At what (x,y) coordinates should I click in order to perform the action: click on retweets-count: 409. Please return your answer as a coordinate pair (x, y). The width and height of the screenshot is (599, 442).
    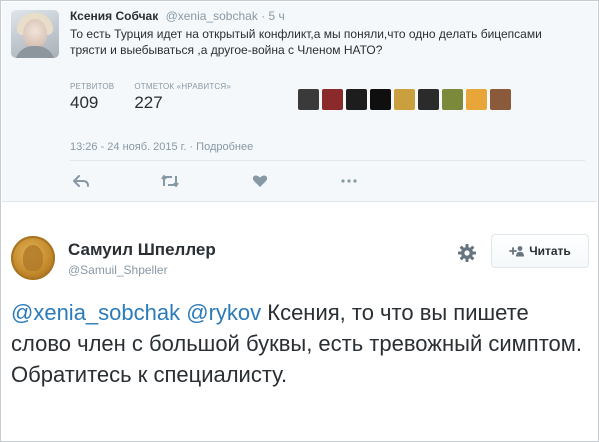
    Looking at the image, I should click on (84, 102).